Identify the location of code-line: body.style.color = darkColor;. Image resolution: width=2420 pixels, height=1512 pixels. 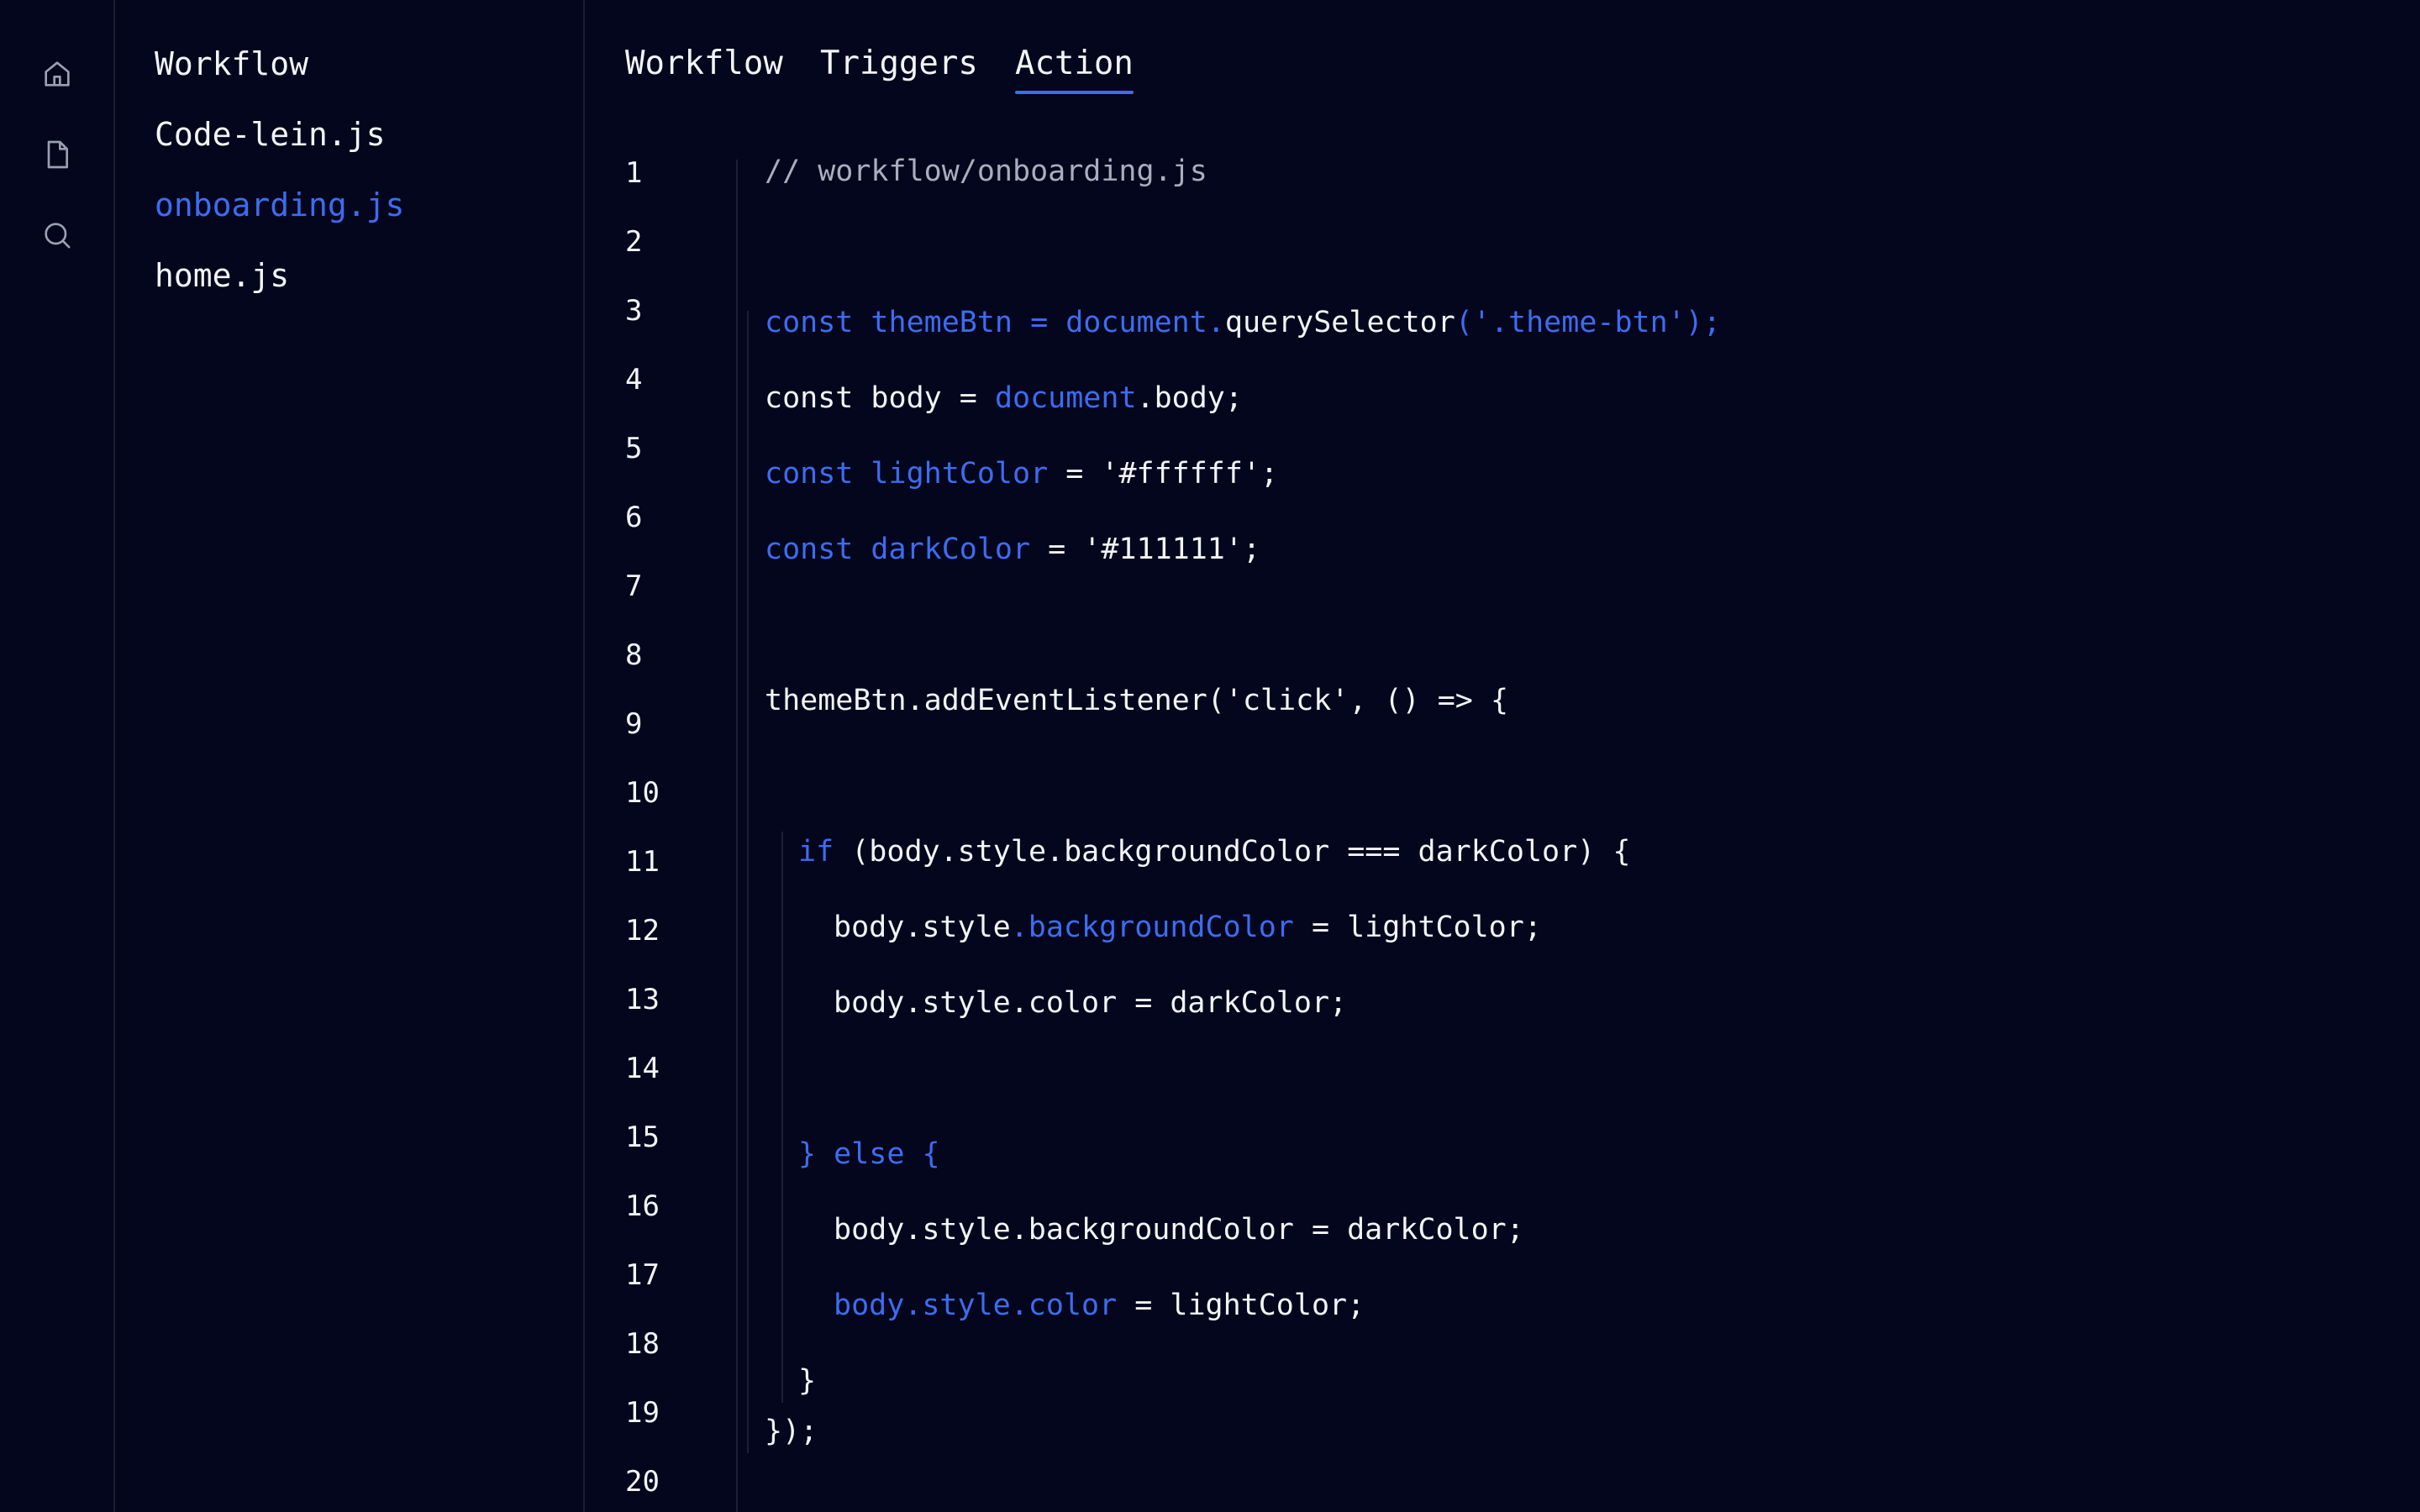
(1090, 1002).